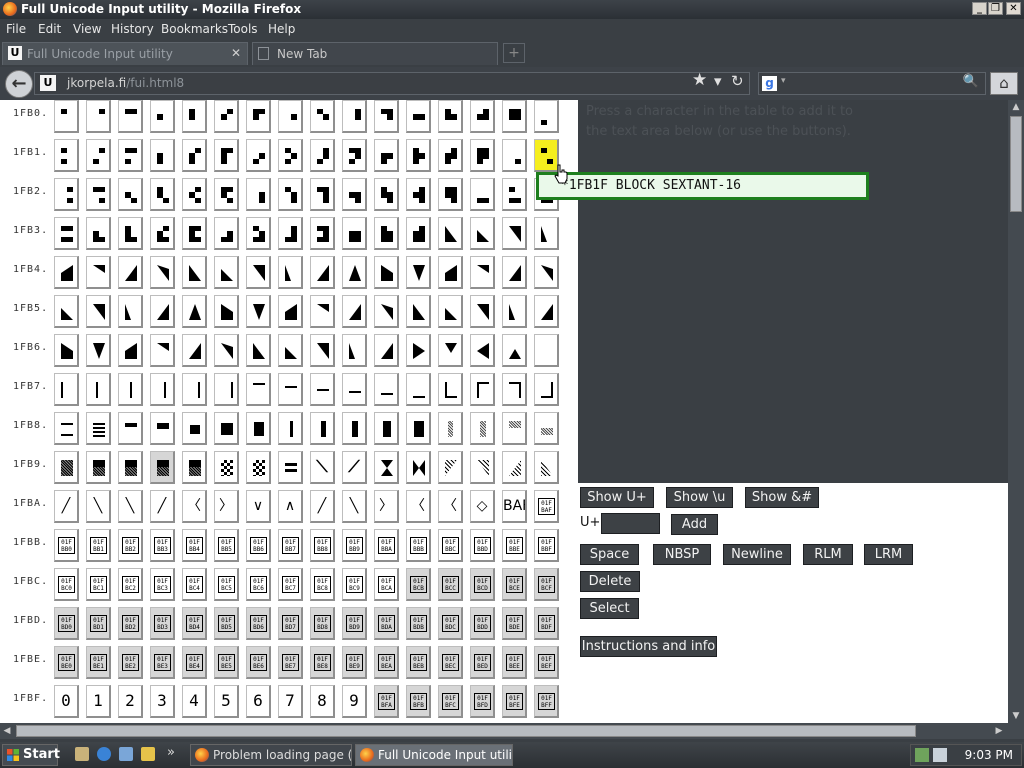 The width and height of the screenshot is (1024, 768). What do you see at coordinates (130, 506) in the screenshot?
I see `char-cell: ╲` at bounding box center [130, 506].